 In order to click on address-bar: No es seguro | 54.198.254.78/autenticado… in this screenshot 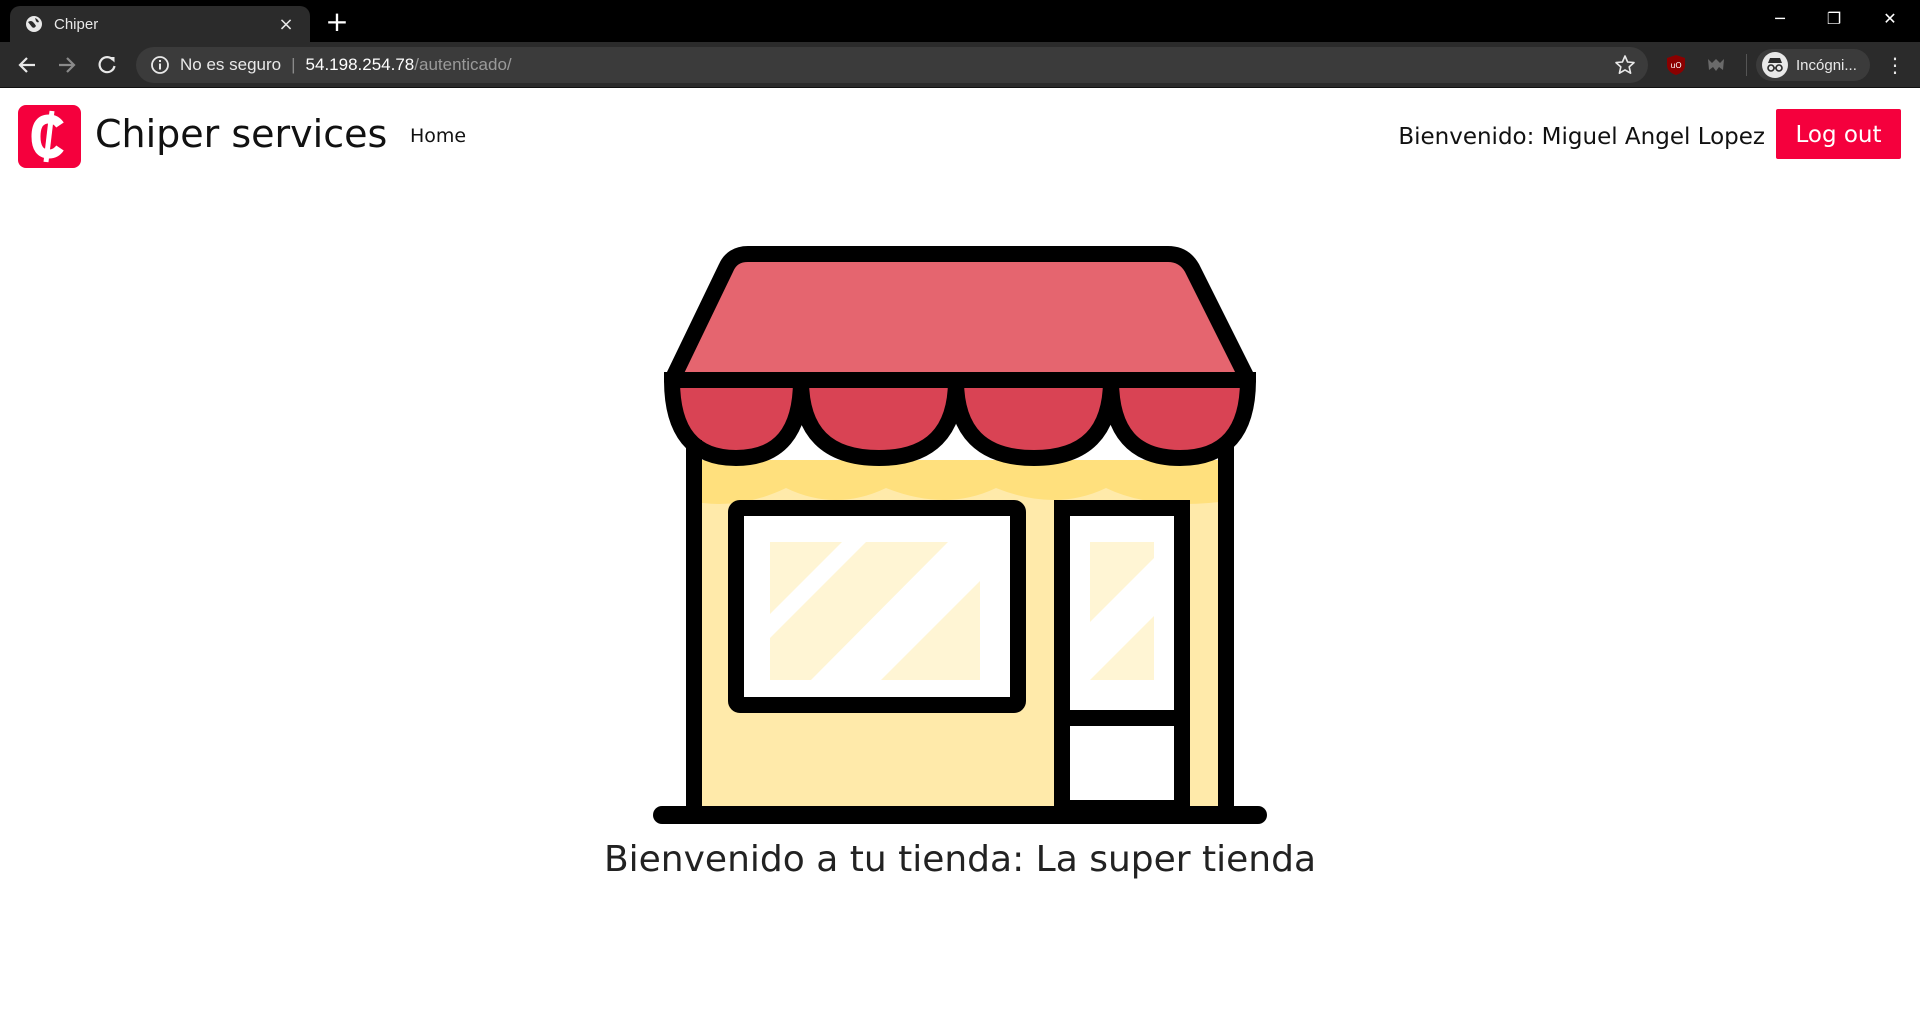, I will do `click(892, 65)`.